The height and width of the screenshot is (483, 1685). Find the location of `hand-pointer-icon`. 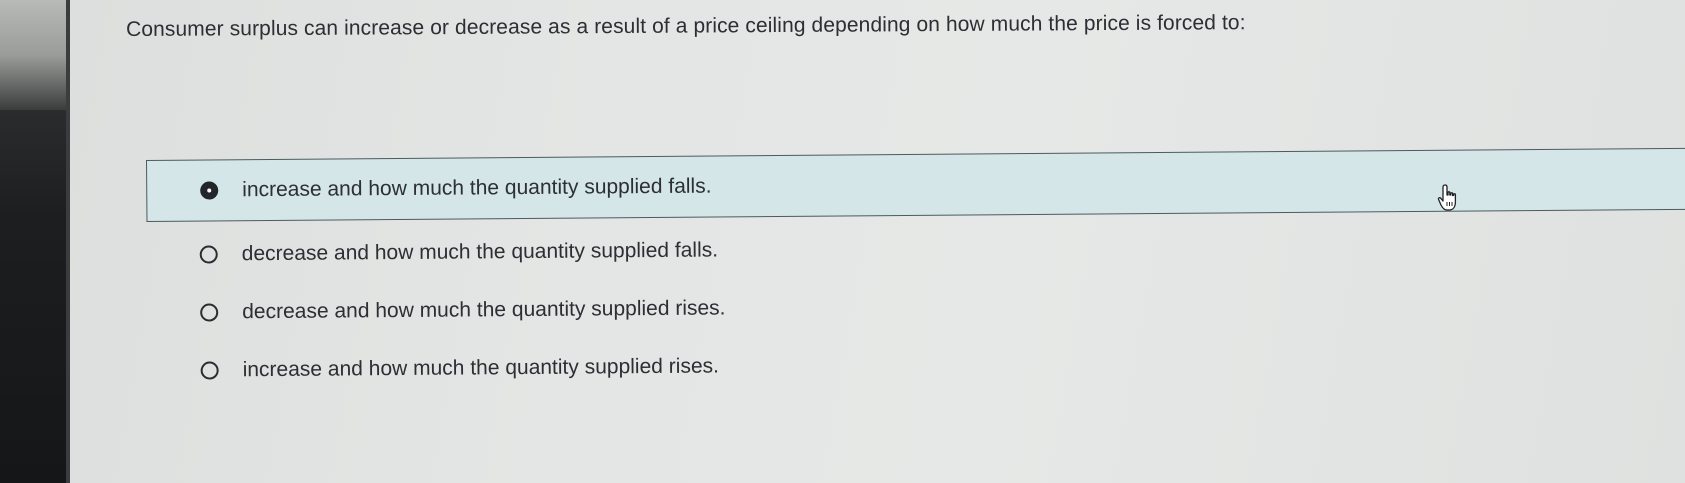

hand-pointer-icon is located at coordinates (1447, 197).